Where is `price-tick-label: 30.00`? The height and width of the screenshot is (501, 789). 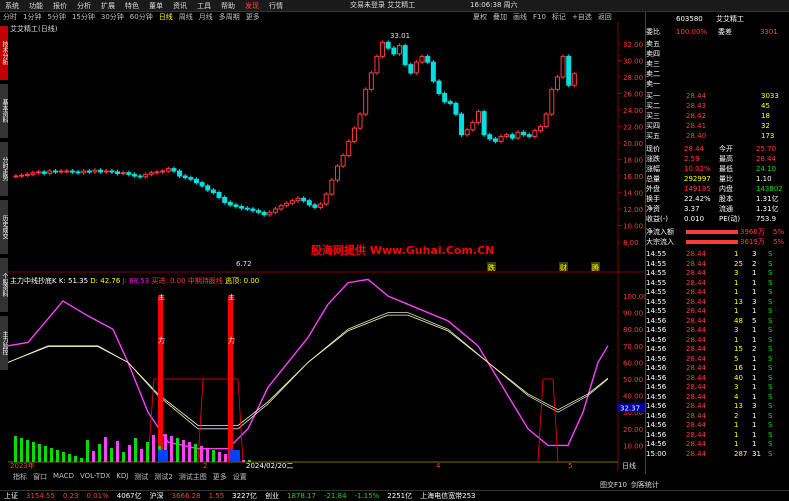 price-tick-label: 30.00 is located at coordinates (633, 62).